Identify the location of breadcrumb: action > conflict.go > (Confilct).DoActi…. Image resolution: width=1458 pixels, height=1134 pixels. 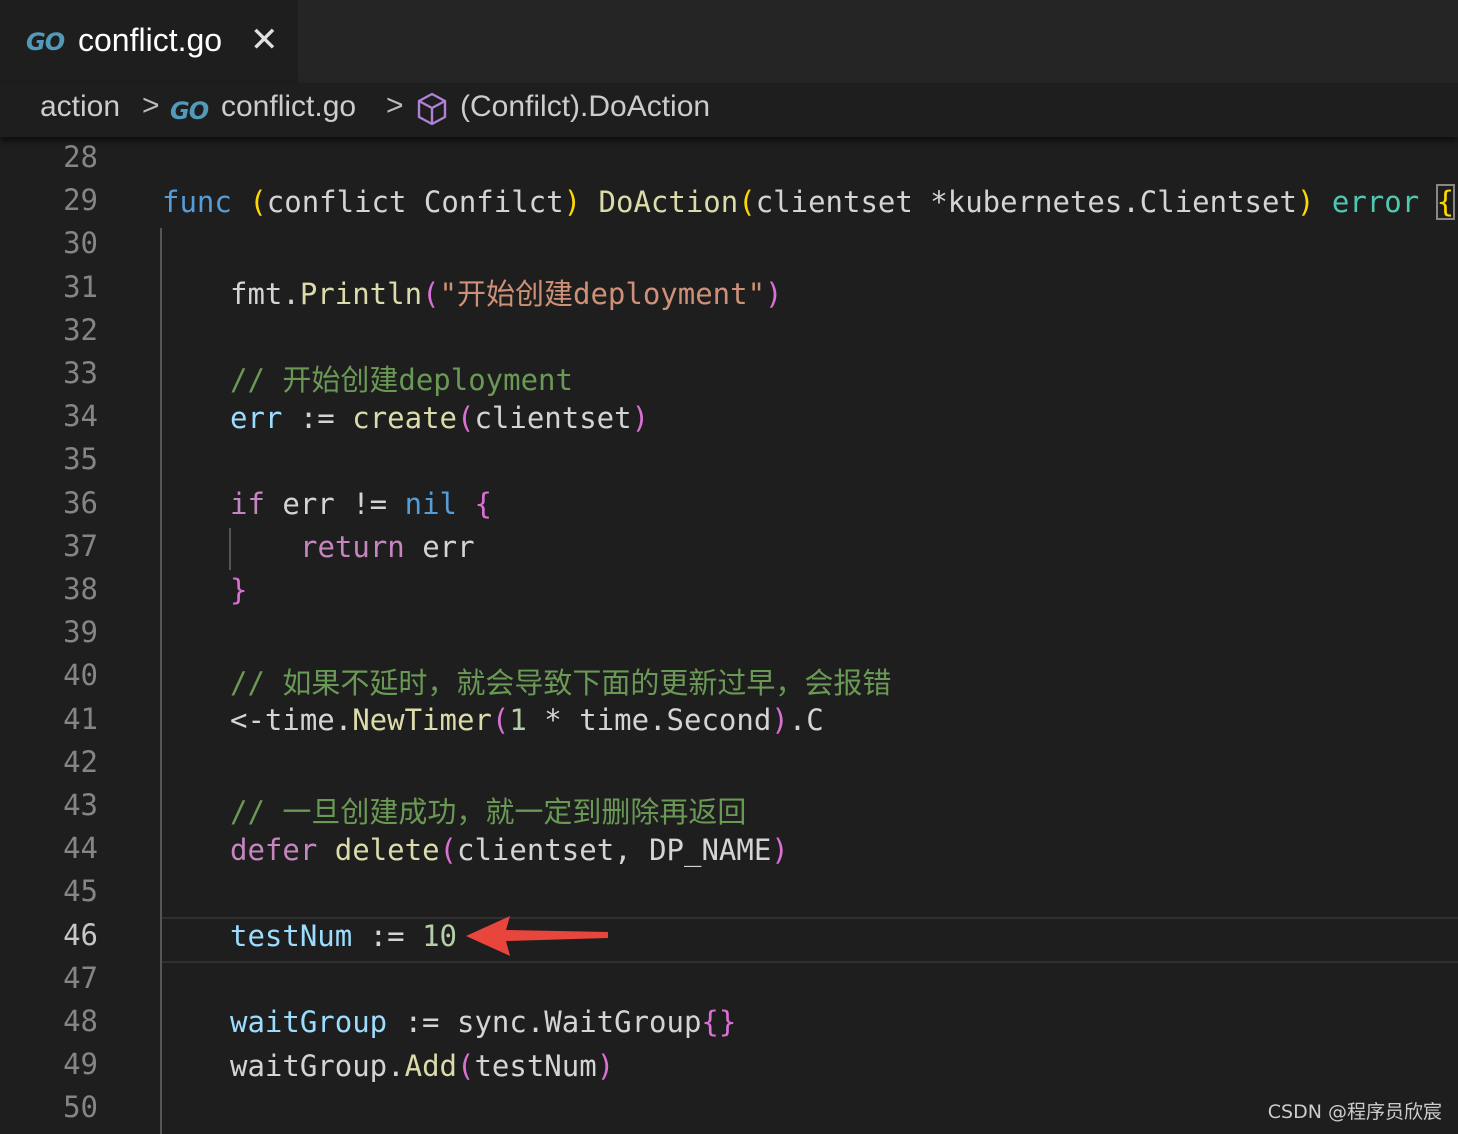
(729, 110).